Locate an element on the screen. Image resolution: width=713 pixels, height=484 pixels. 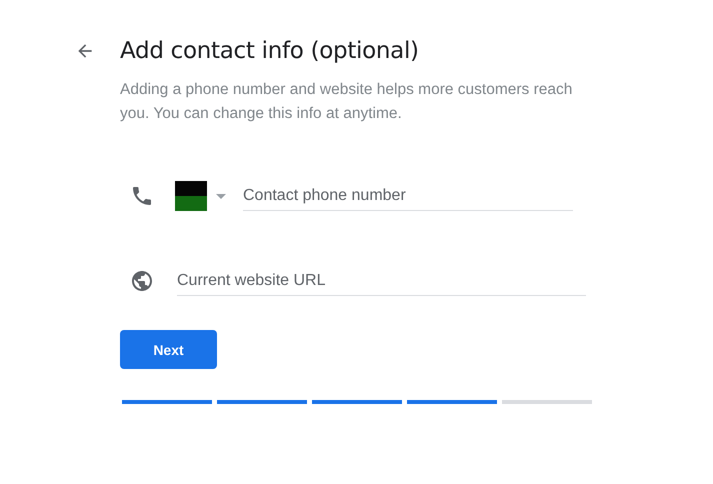
flag-icon is located at coordinates (191, 196).